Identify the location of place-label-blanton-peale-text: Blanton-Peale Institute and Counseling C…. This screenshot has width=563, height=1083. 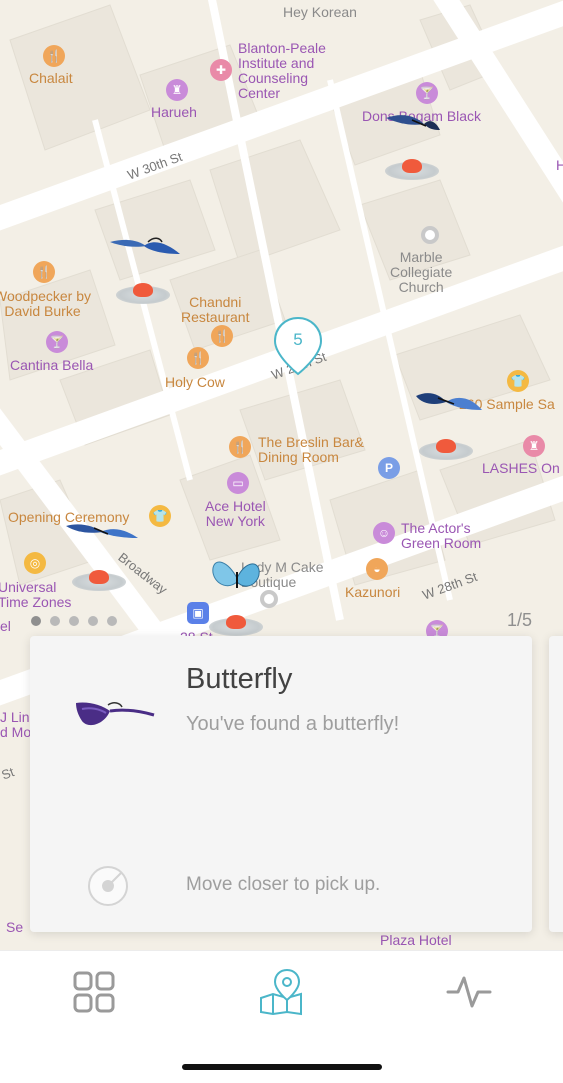
(282, 70).